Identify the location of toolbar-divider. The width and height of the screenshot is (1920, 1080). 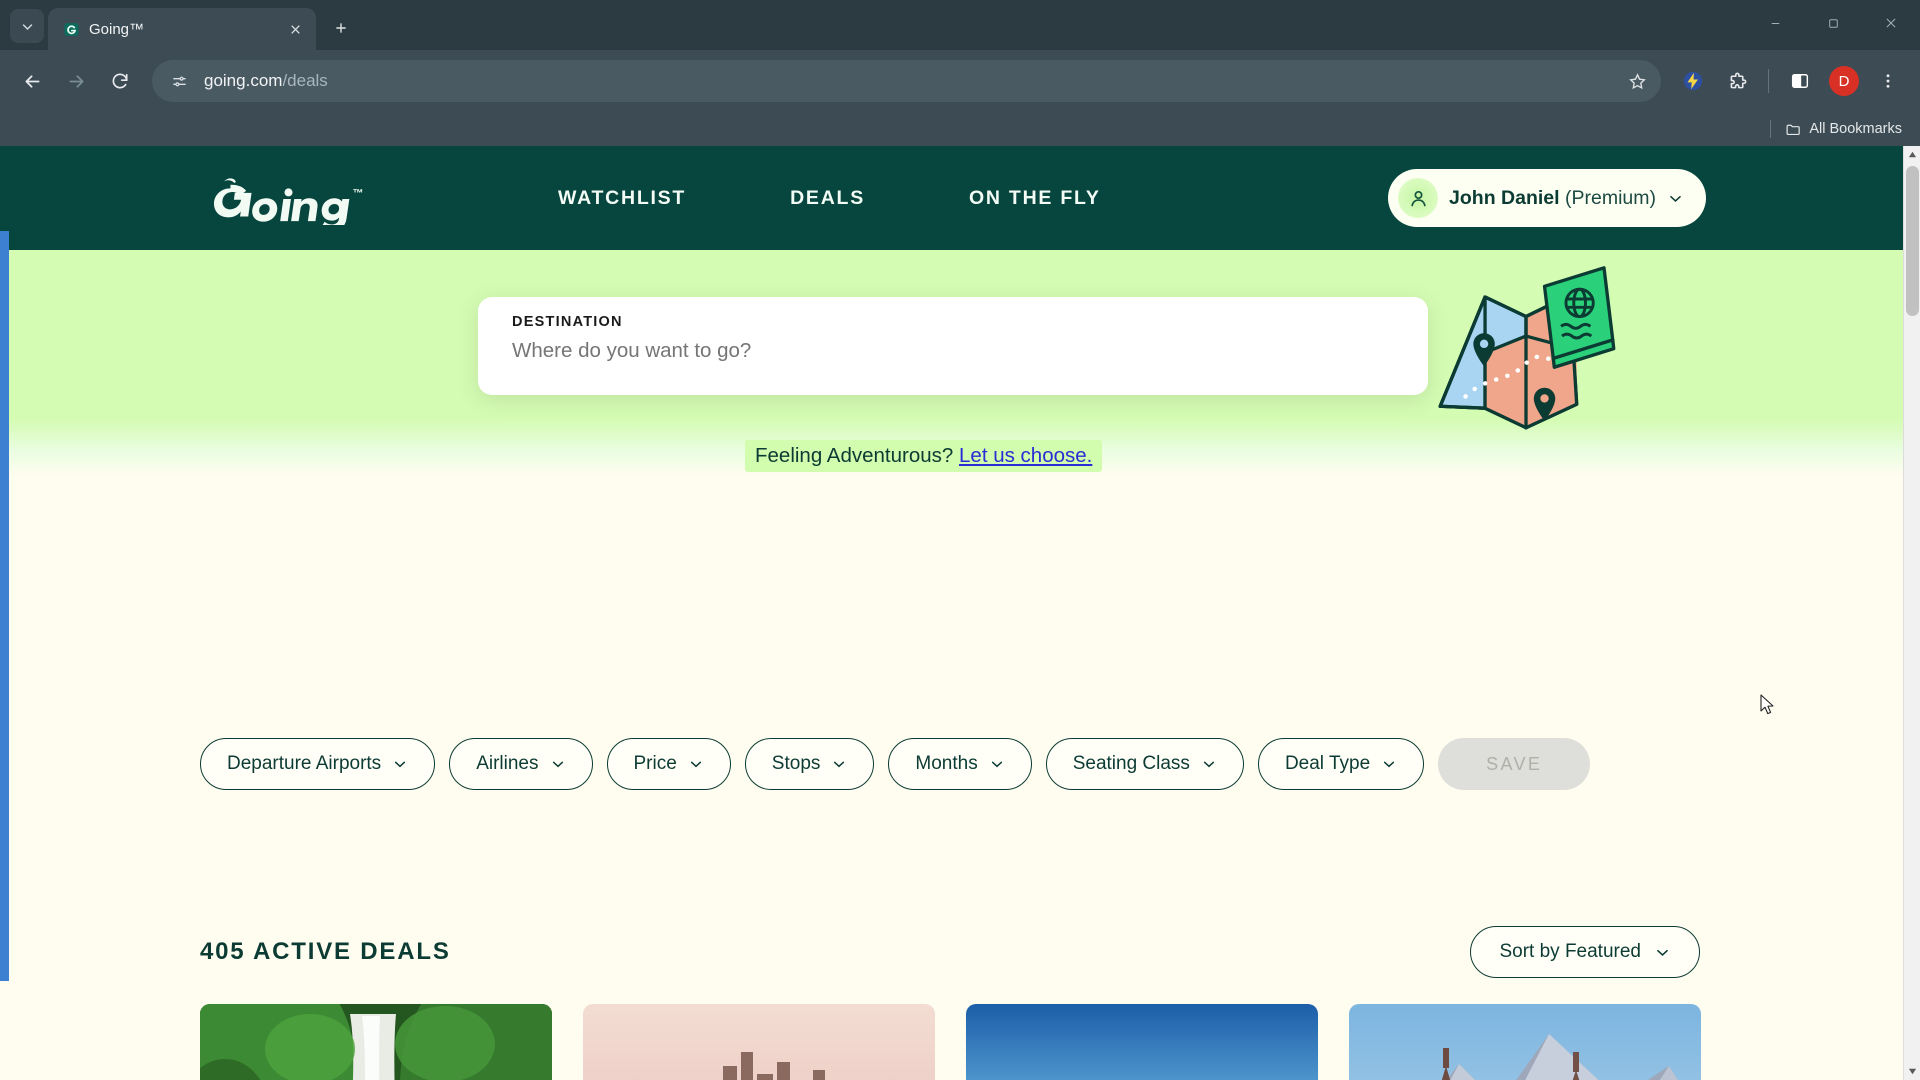
(1768, 81).